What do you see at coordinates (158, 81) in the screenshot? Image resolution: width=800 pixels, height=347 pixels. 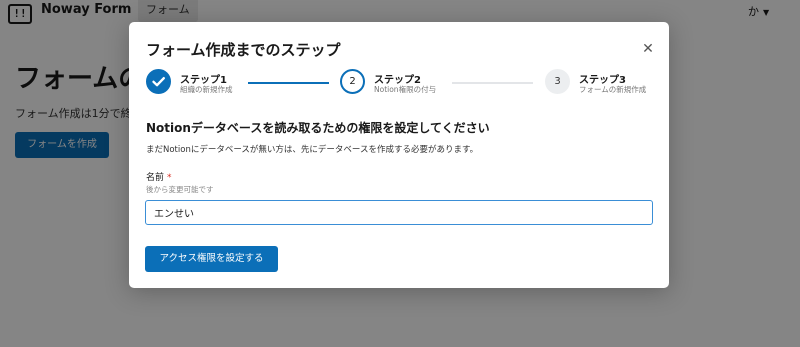 I see `check-icon` at bounding box center [158, 81].